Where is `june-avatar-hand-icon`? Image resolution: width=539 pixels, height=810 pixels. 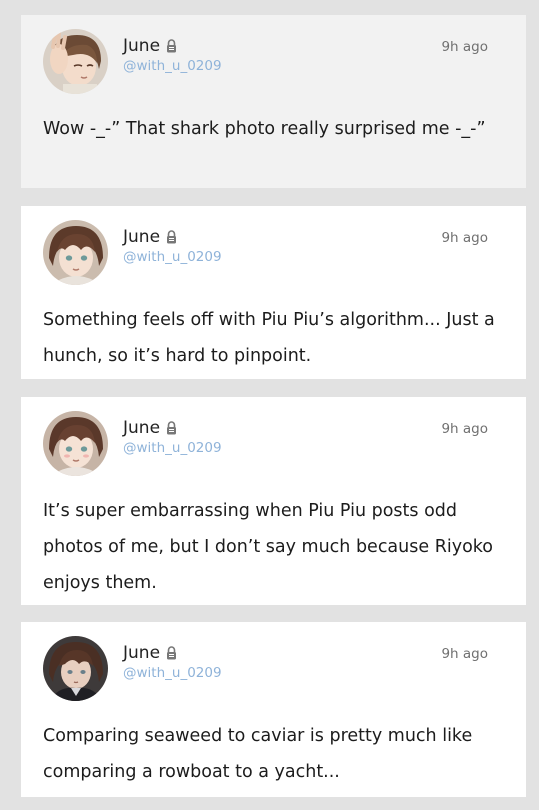 june-avatar-hand-icon is located at coordinates (75, 61).